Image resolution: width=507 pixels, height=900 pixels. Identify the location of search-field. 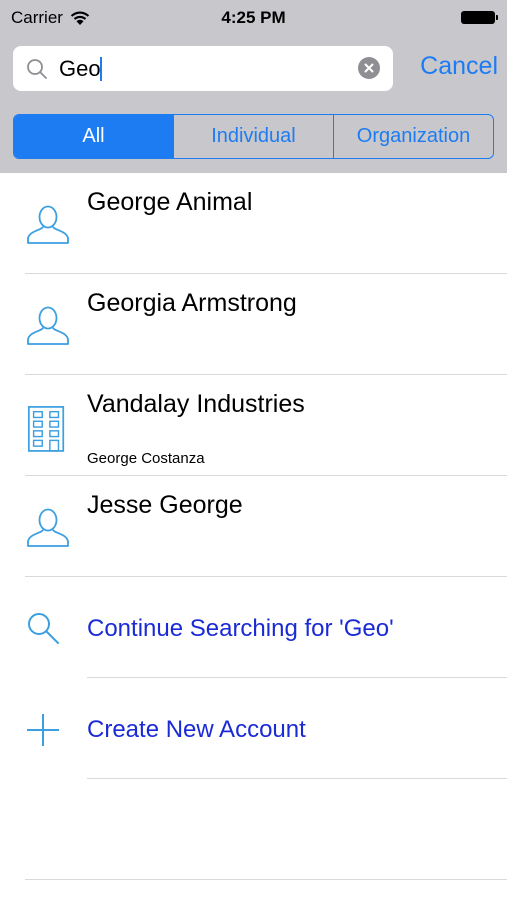
(203, 68).